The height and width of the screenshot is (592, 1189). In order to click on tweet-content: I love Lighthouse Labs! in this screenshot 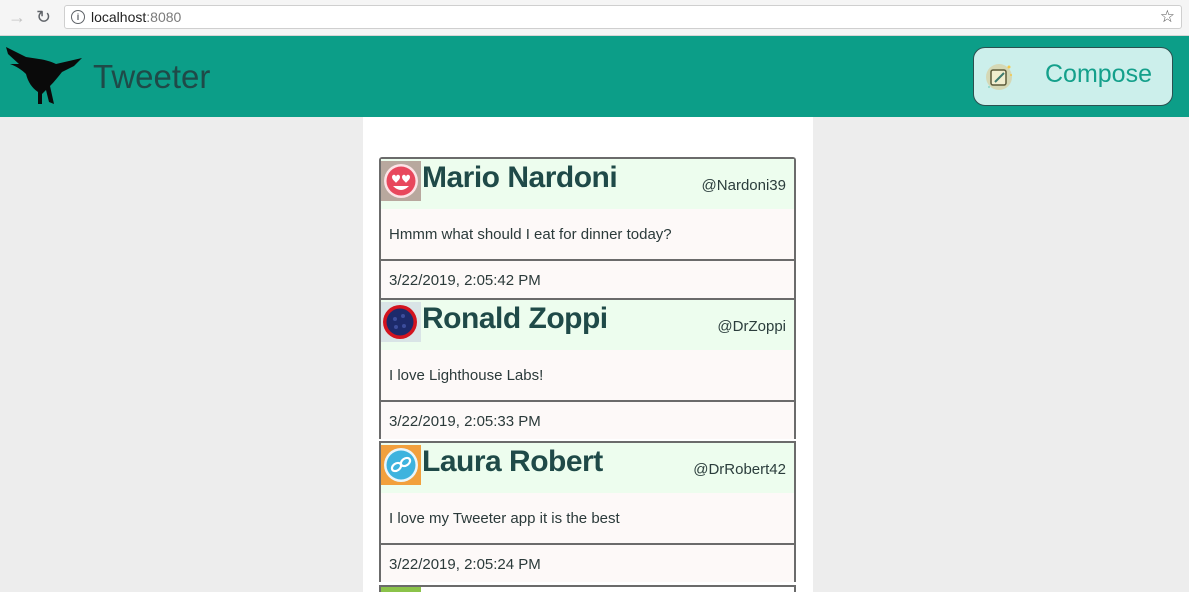, I will do `click(587, 376)`.